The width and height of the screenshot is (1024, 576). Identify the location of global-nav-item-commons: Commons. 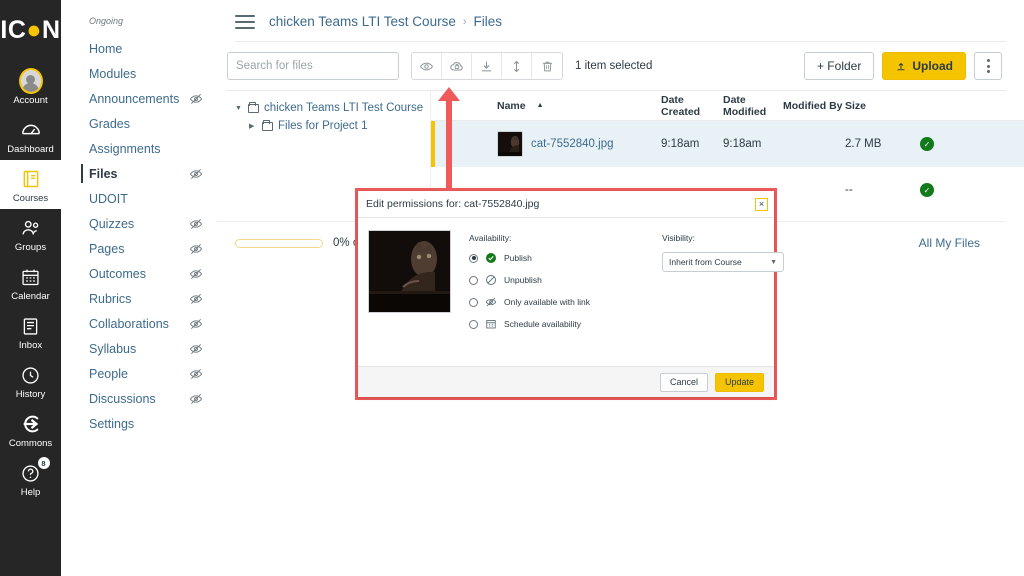
(30, 429).